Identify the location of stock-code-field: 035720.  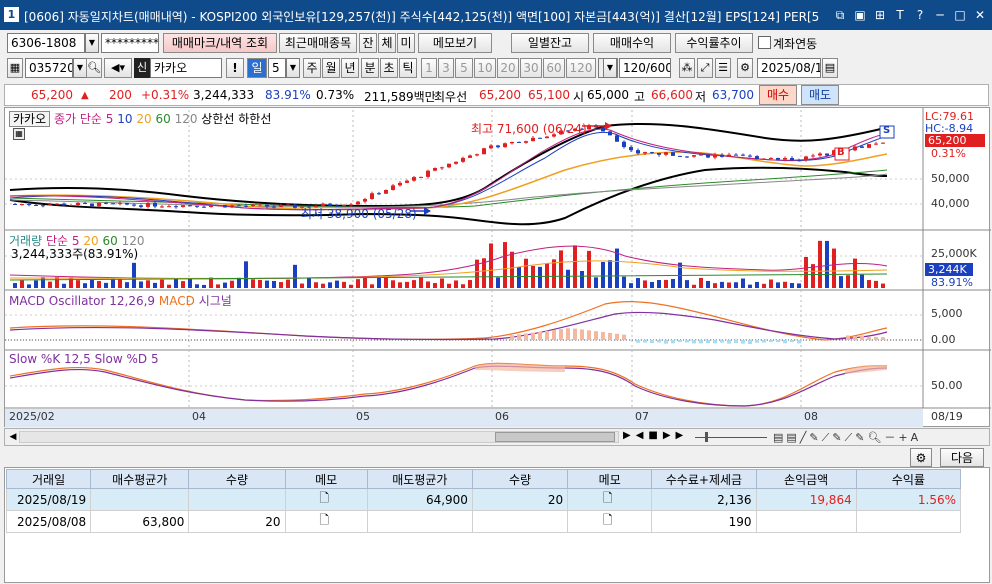
(49, 68).